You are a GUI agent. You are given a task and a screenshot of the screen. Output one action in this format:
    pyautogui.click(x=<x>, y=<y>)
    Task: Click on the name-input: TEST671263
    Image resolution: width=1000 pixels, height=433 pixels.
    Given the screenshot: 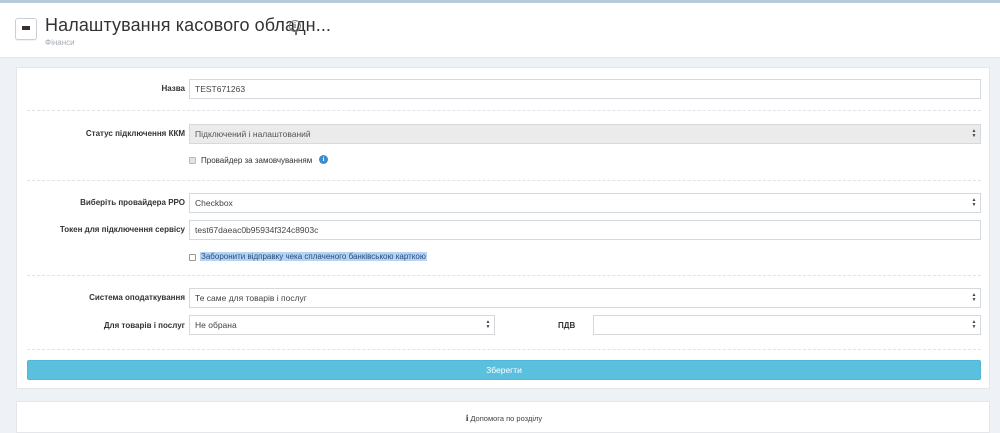 What is the action you would take?
    pyautogui.click(x=585, y=89)
    